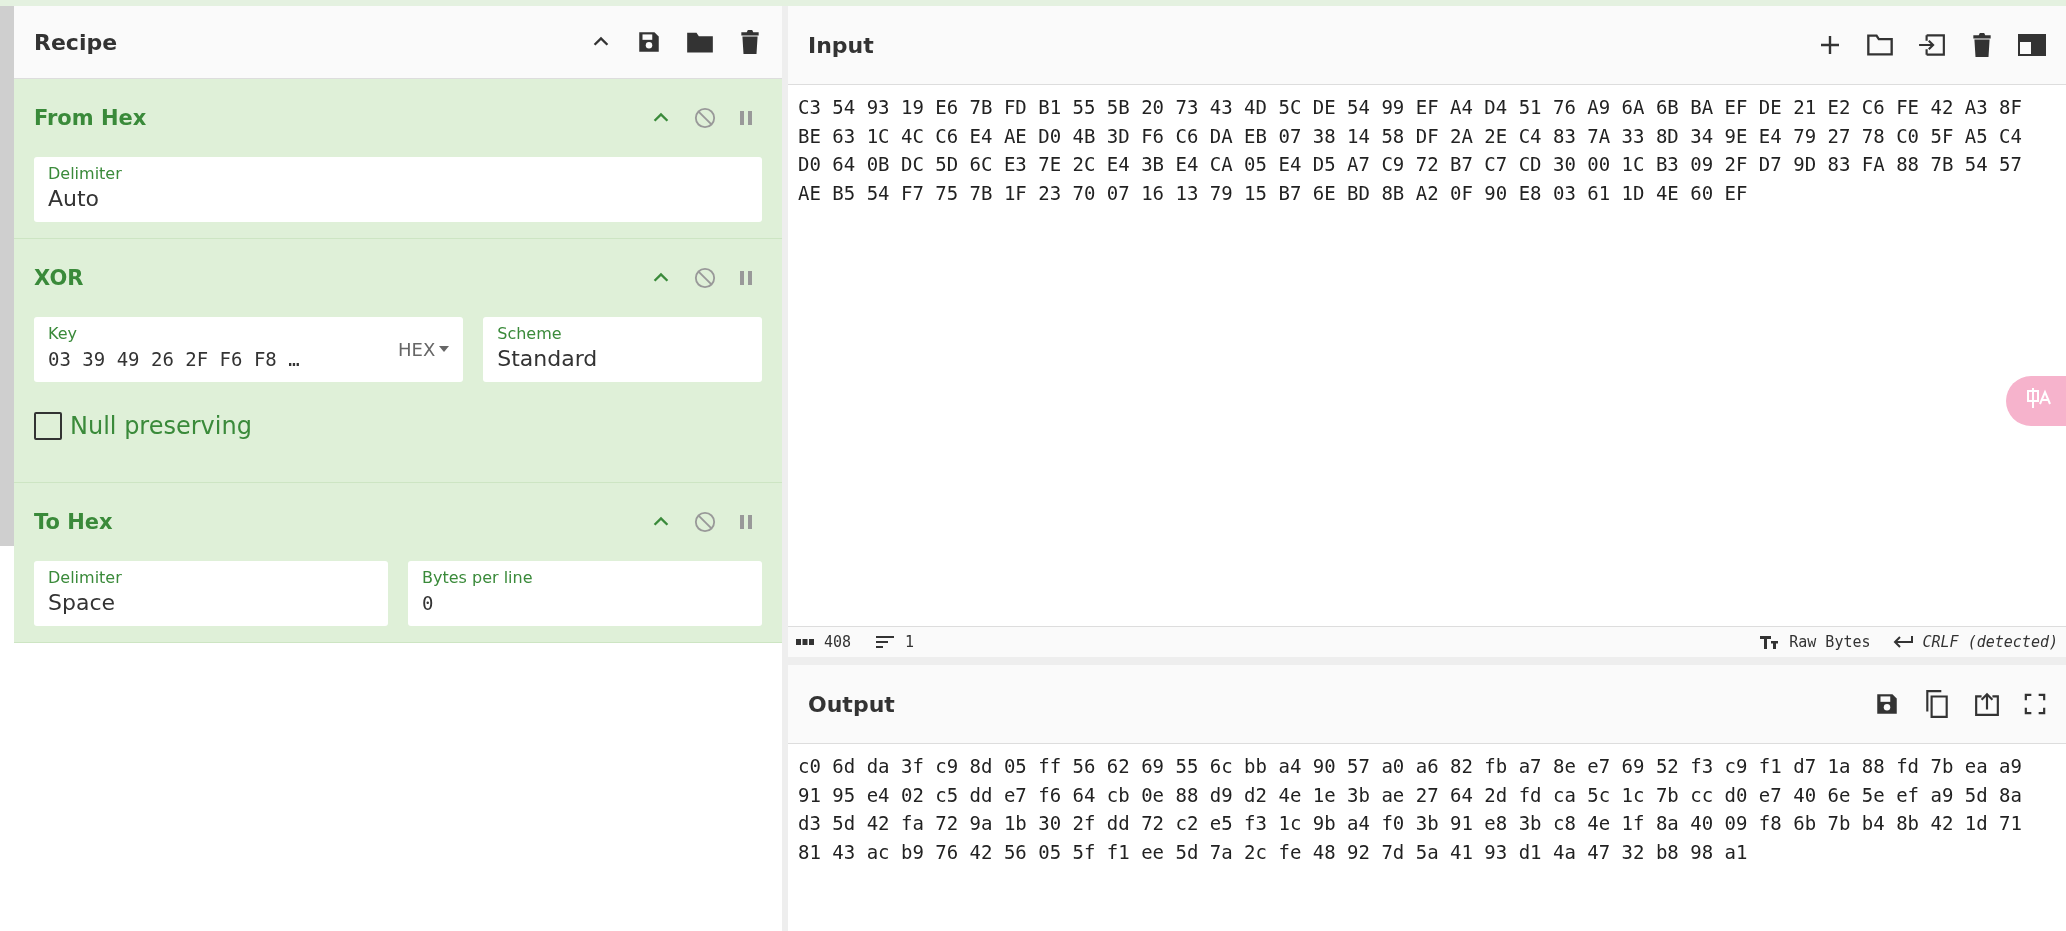 This screenshot has height=931, width=2066. I want to click on import-icon, so click(1932, 45).